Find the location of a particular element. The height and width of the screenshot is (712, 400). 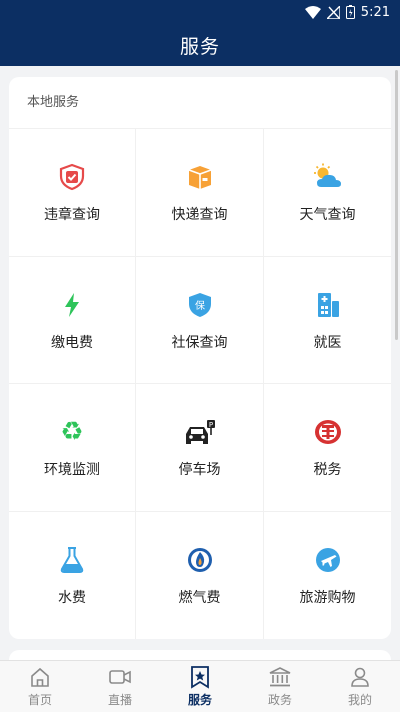

insurance-shield-icon: 保 is located at coordinates (200, 305).